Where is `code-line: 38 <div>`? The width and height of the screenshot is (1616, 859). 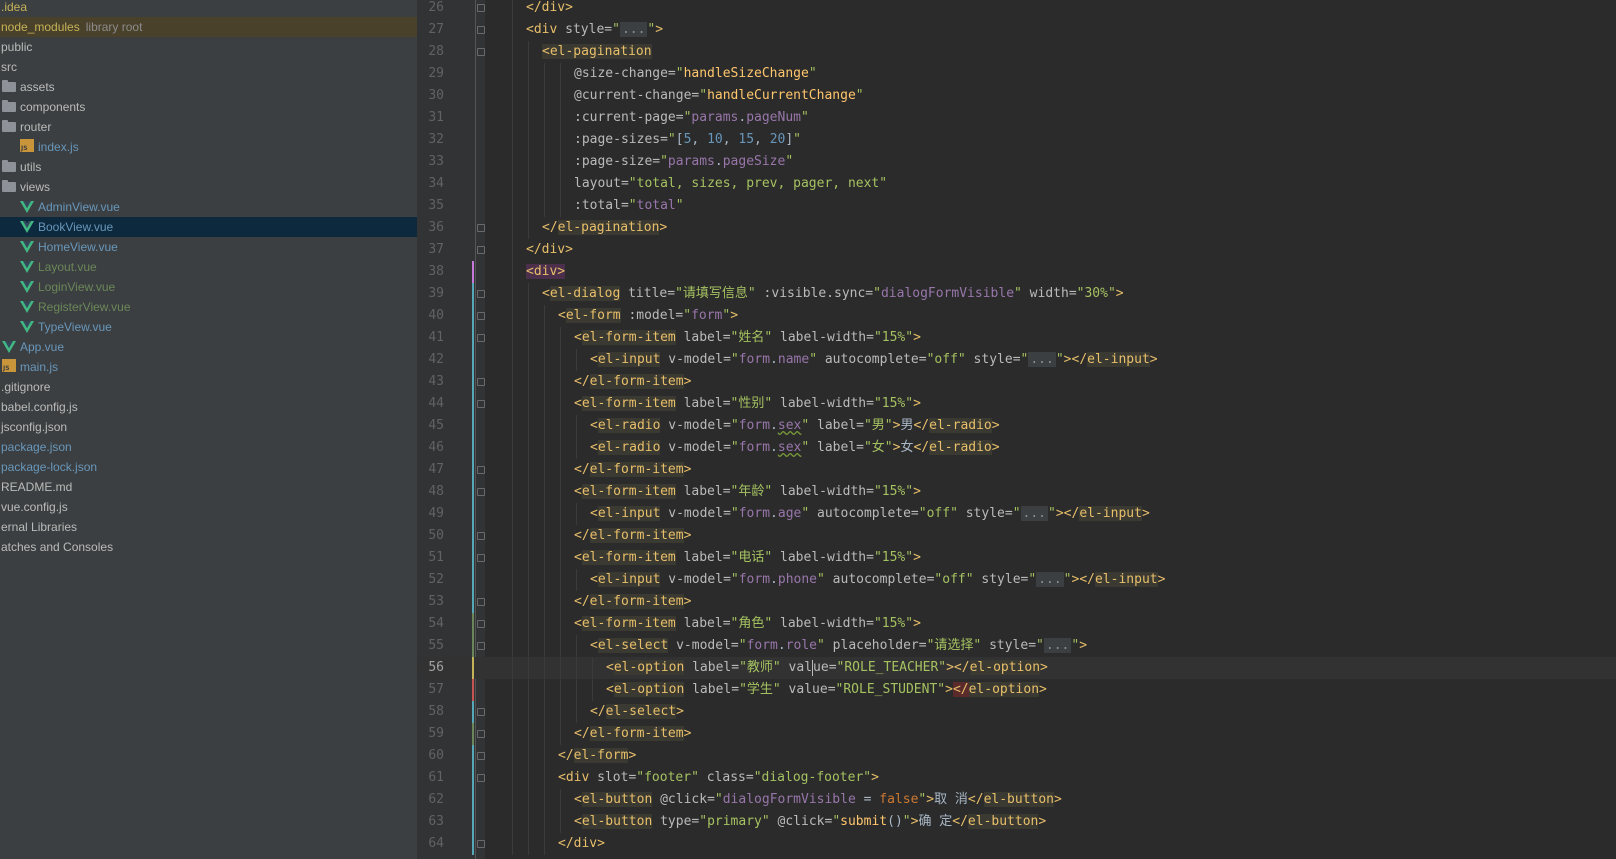
code-line: 38 <div> is located at coordinates (1016, 272).